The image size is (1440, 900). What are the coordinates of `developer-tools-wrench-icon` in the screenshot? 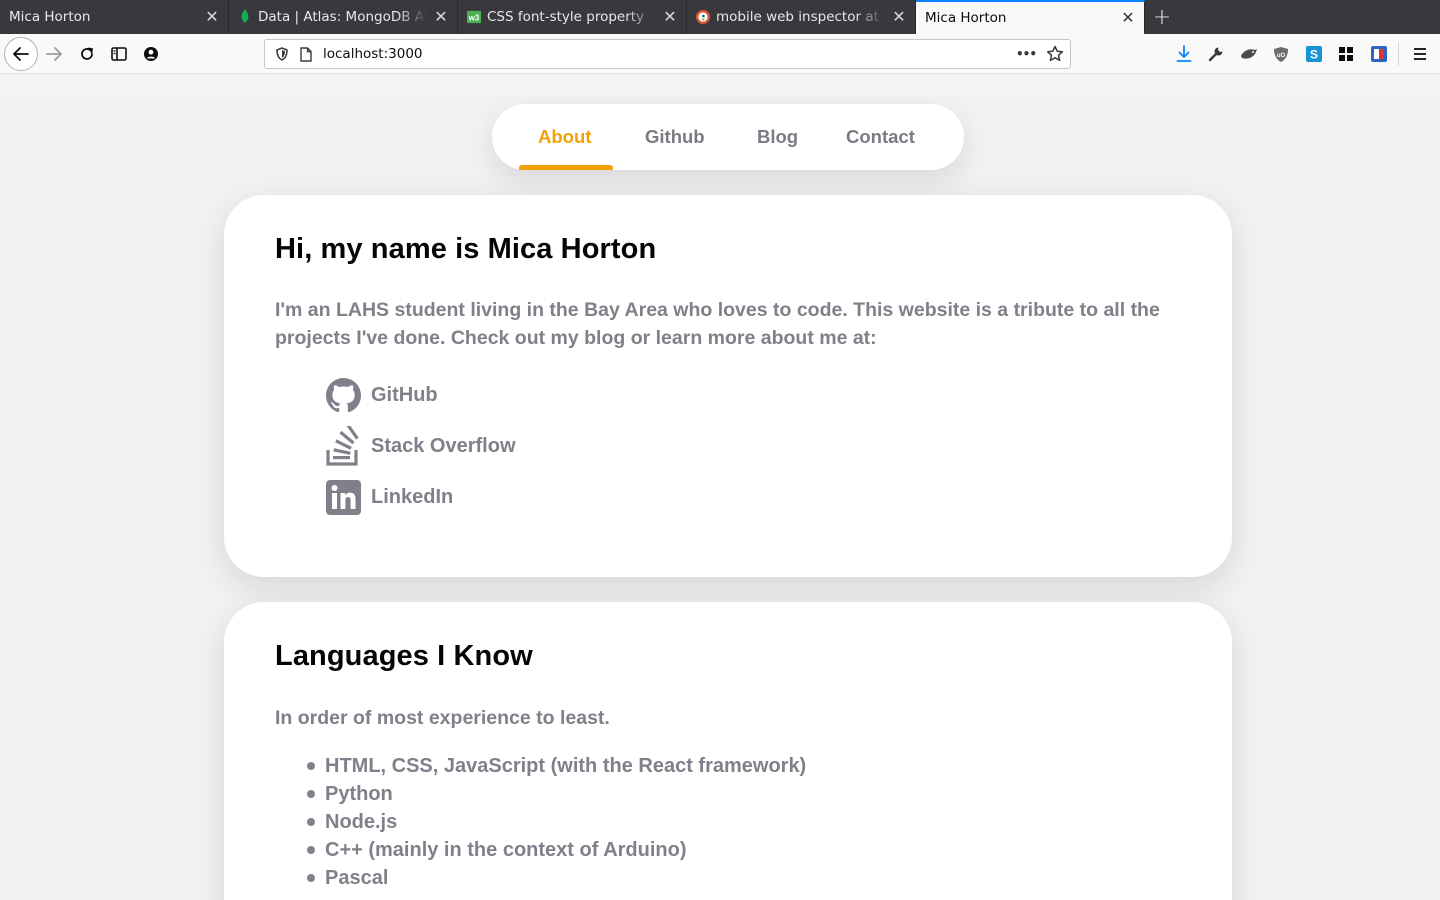 It's located at (1216, 54).